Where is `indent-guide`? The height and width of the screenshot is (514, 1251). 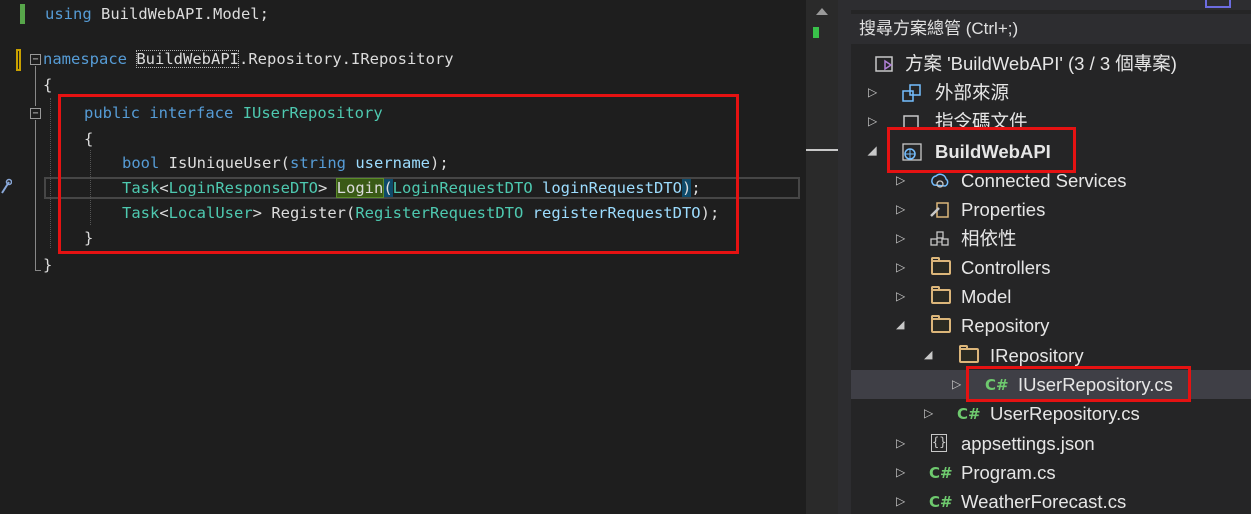
indent-guide is located at coordinates (50, 173).